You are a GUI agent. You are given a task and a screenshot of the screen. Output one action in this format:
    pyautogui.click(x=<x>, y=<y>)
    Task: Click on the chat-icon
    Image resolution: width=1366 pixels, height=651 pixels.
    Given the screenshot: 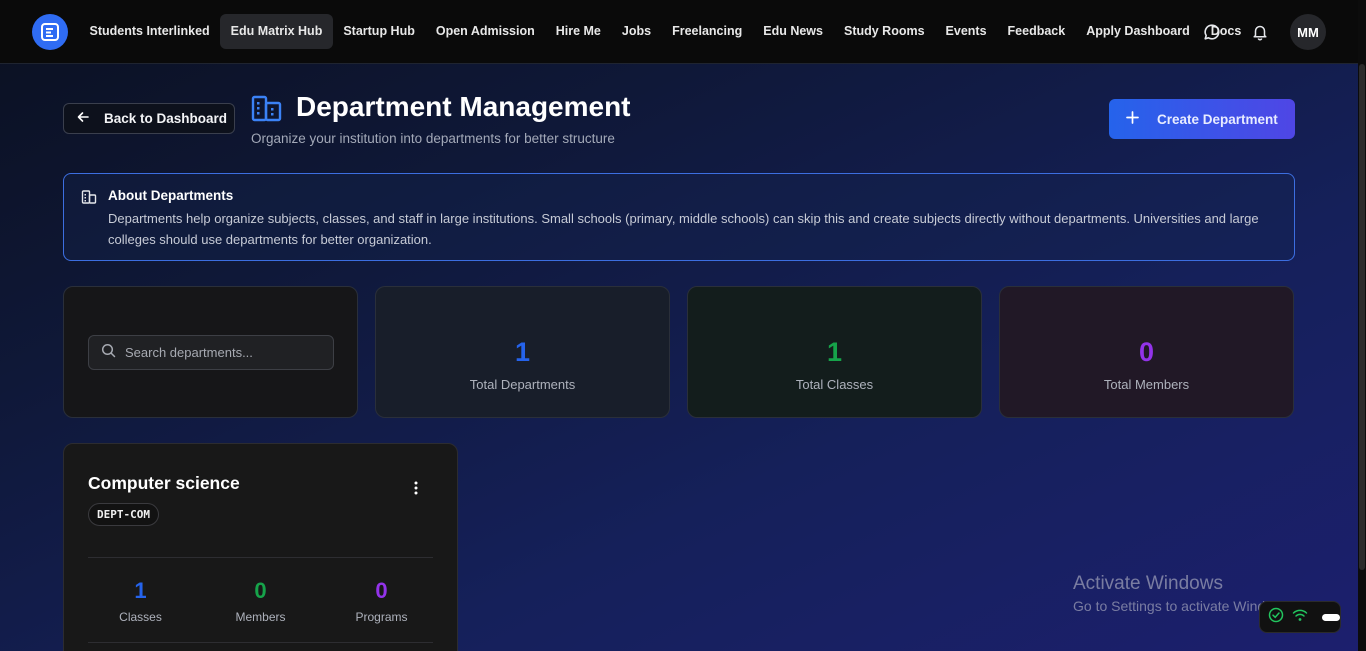 What is the action you would take?
    pyautogui.click(x=1212, y=32)
    